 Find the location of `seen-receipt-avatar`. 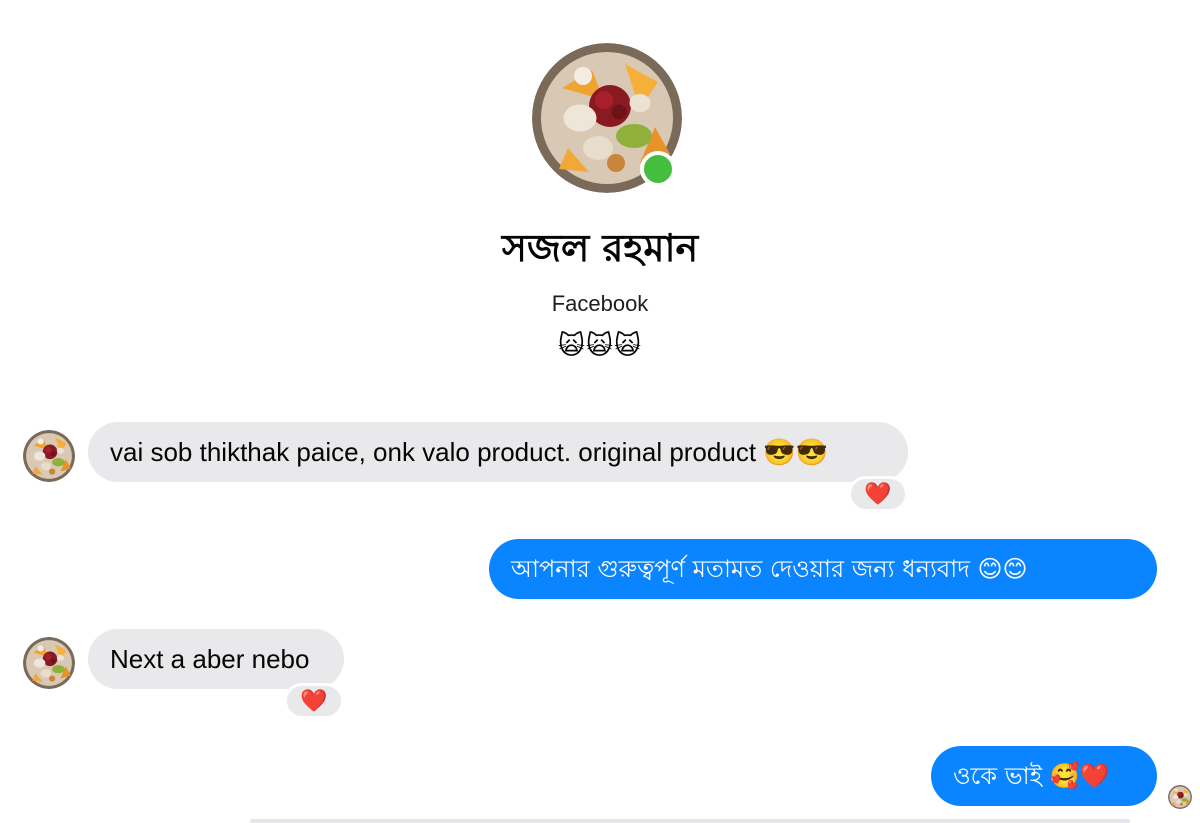

seen-receipt-avatar is located at coordinates (1180, 797).